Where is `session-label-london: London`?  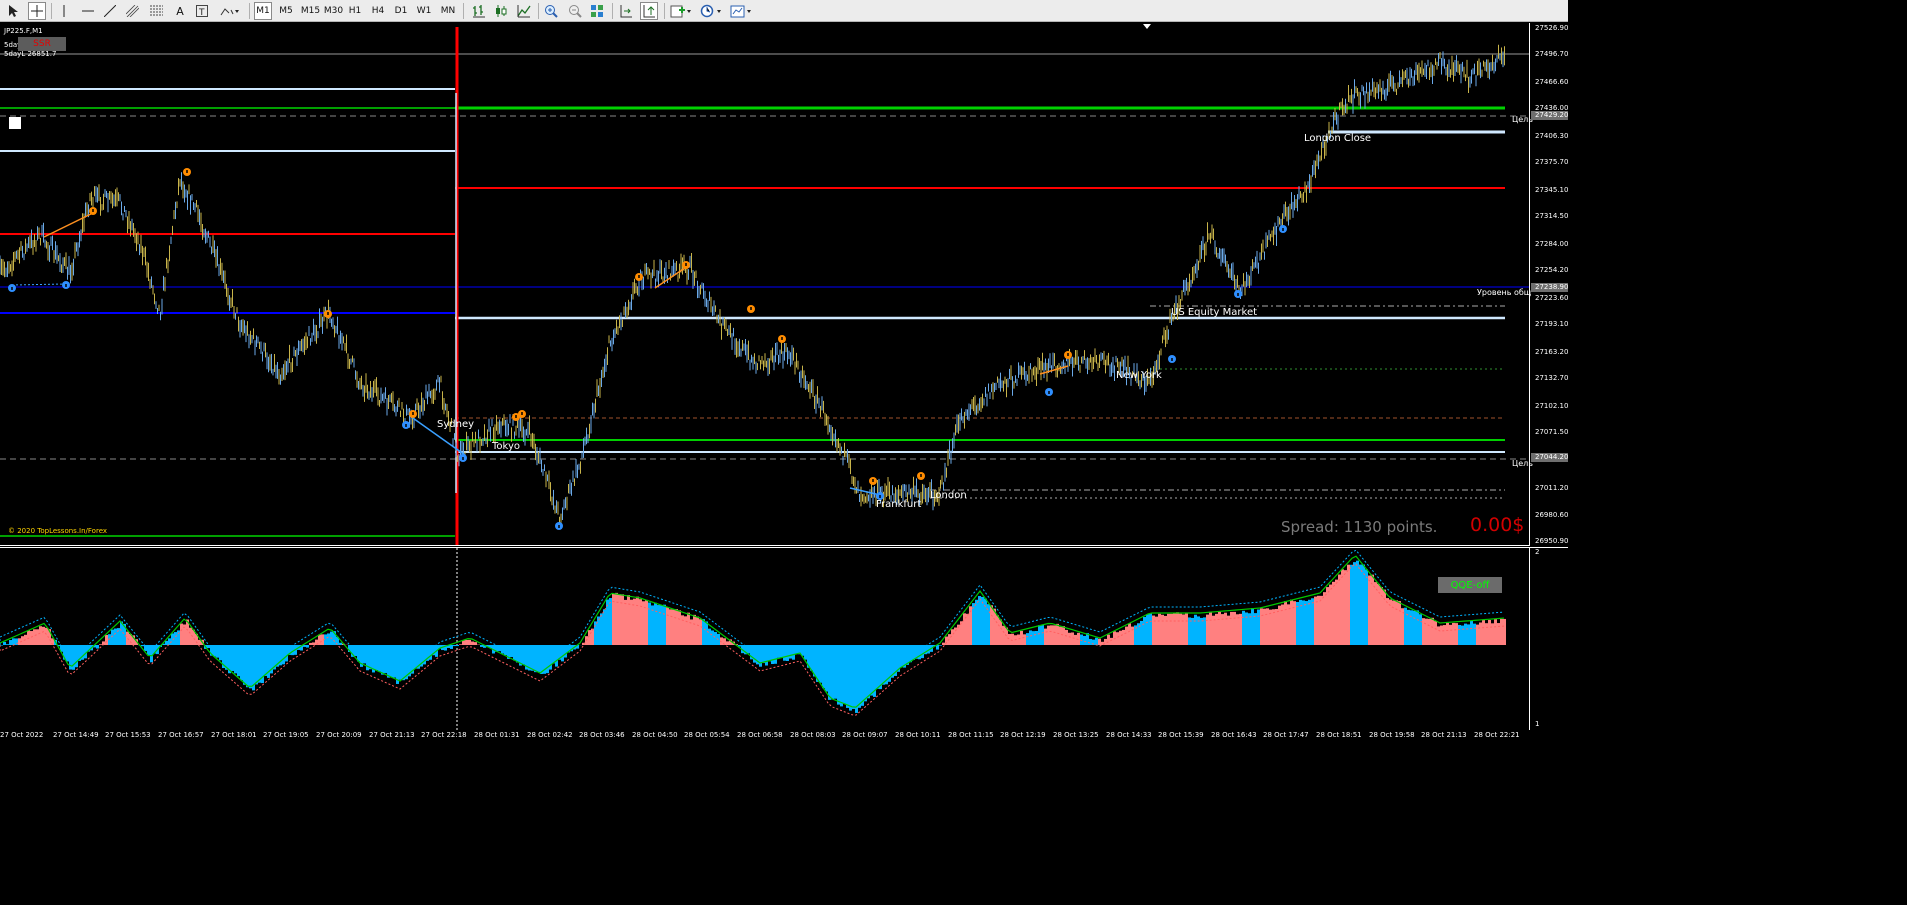 session-label-london: London is located at coordinates (948, 495).